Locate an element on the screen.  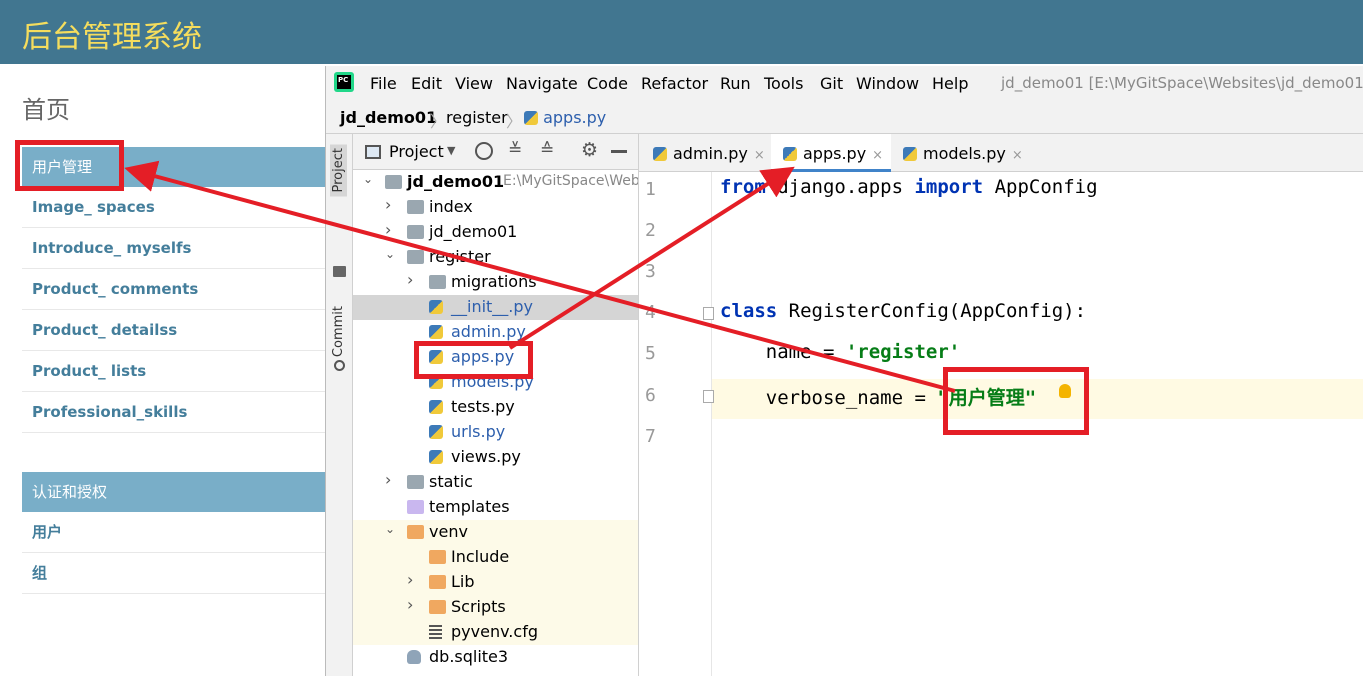
editor-tab-bar: admin.py × apps.py × models.py × is located at coordinates (1001, 153).